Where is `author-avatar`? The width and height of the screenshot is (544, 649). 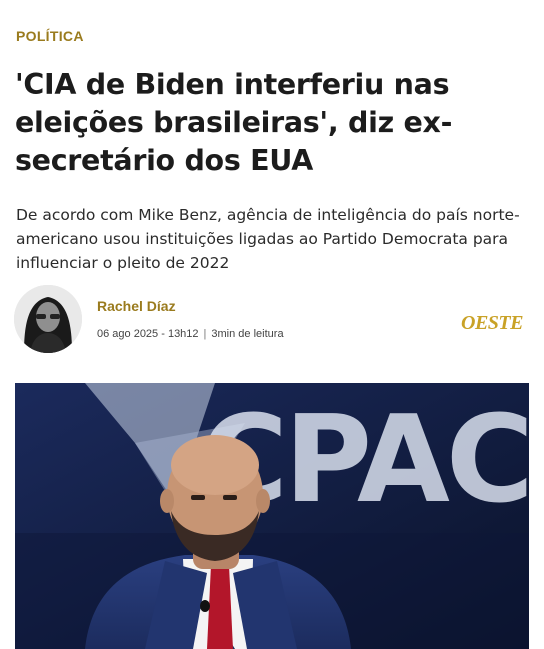 author-avatar is located at coordinates (48, 319).